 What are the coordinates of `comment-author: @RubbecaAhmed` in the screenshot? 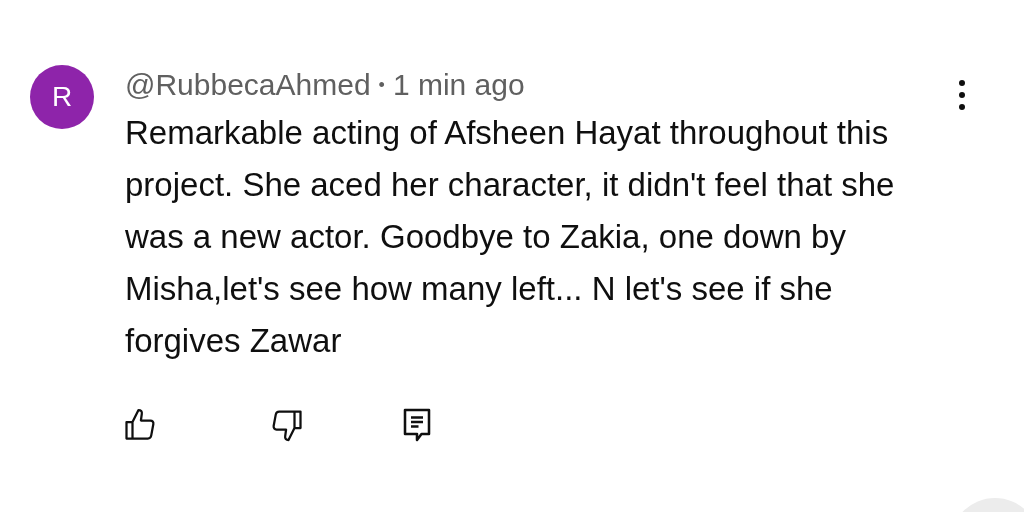 It's located at (248, 85).